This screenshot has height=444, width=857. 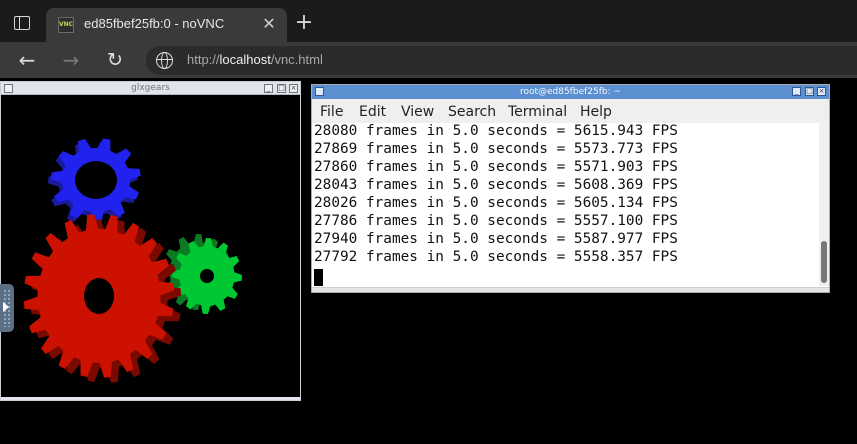 What do you see at coordinates (154, 23) in the screenshot?
I see `tab-title: ed85fbef25fb:0 - noVNC` at bounding box center [154, 23].